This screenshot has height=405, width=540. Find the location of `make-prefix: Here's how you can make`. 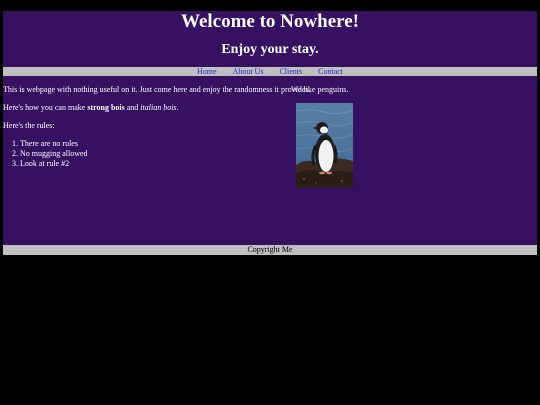

make-prefix: Here's how you can make is located at coordinates (45, 107).